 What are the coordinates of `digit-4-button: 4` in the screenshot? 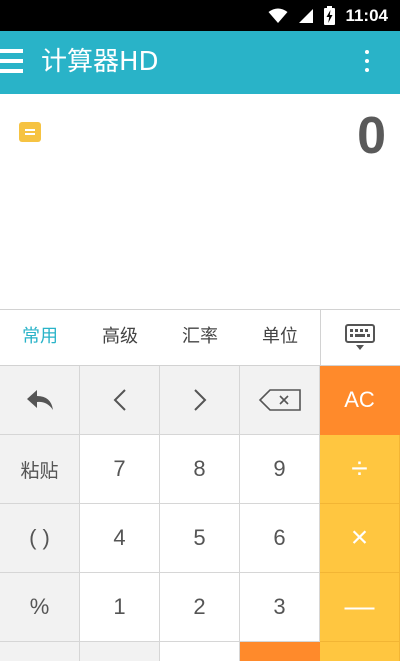 It's located at (120, 538).